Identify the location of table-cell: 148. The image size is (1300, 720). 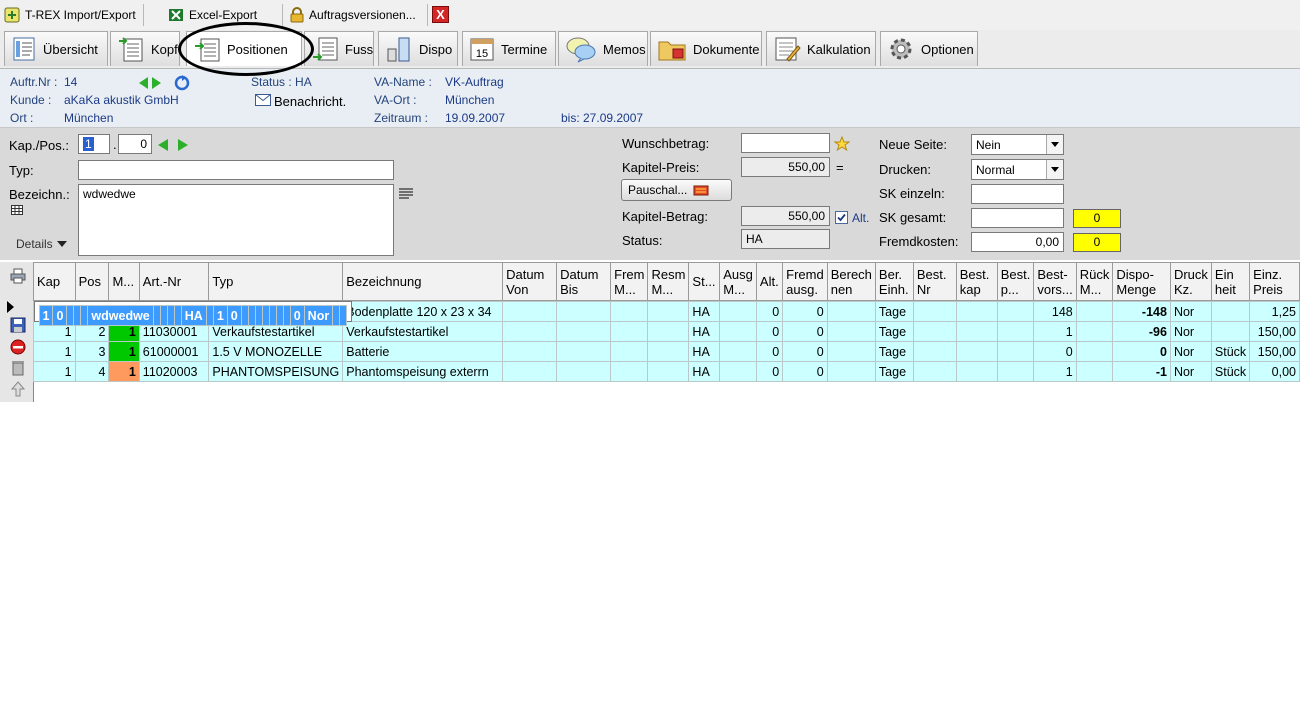
(1055, 311).